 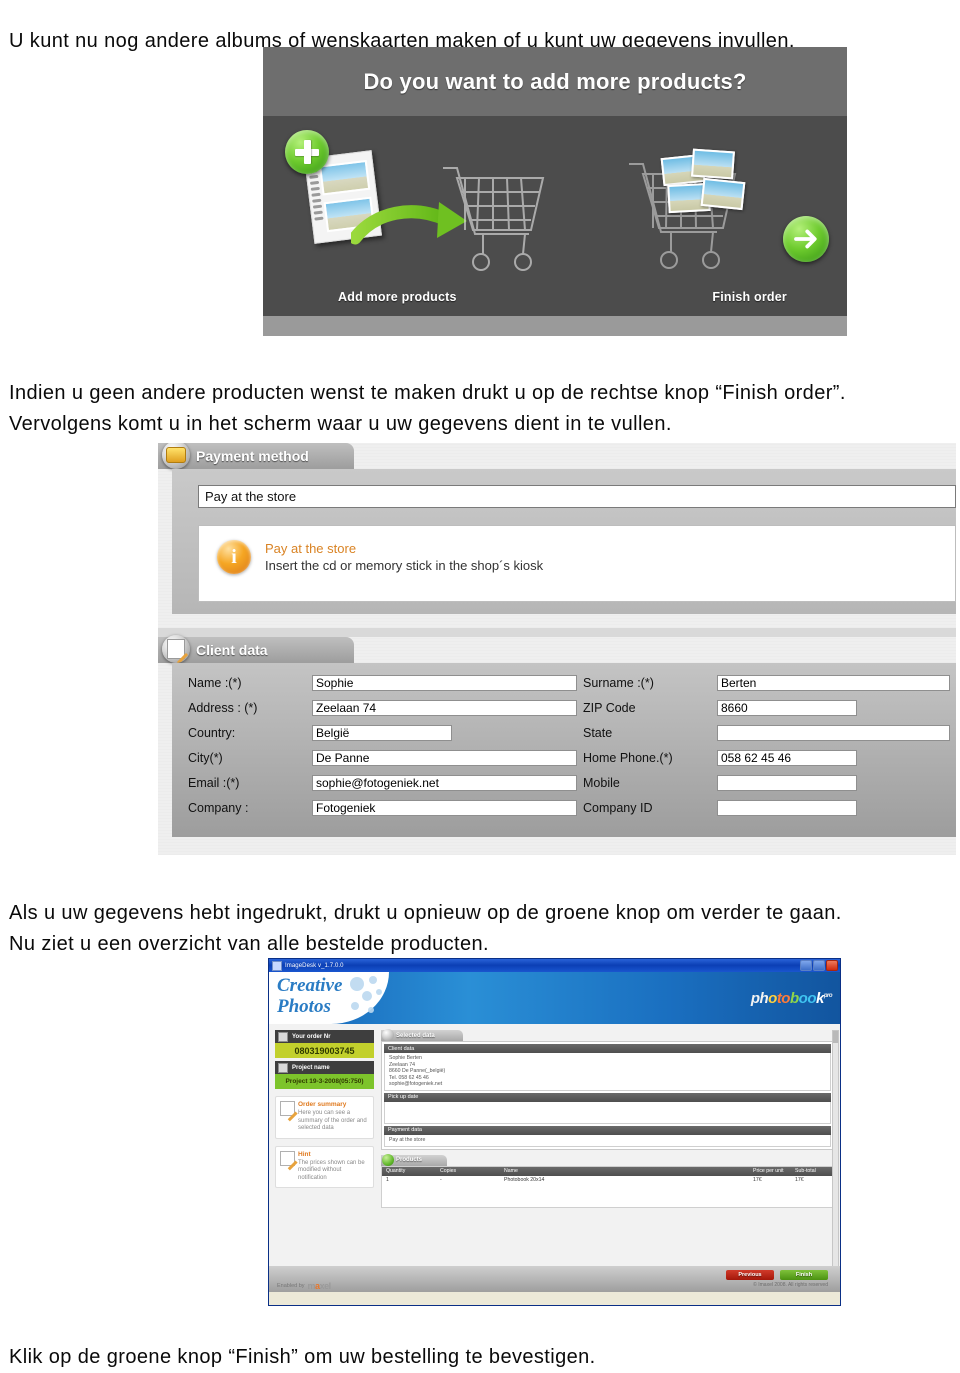 I want to click on field-label-zip-code: ZIP Code, so click(x=609, y=708).